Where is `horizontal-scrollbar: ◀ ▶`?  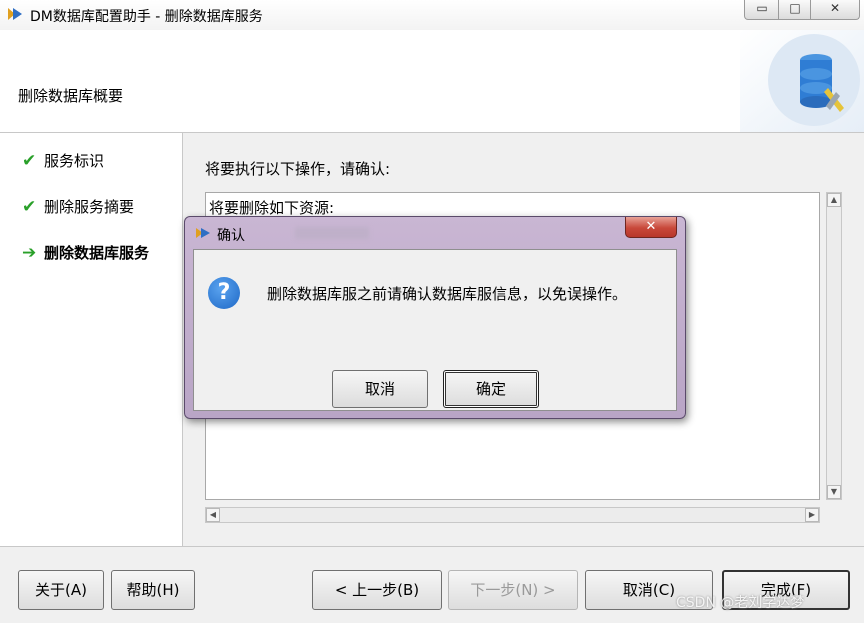 horizontal-scrollbar: ◀ ▶ is located at coordinates (512, 515).